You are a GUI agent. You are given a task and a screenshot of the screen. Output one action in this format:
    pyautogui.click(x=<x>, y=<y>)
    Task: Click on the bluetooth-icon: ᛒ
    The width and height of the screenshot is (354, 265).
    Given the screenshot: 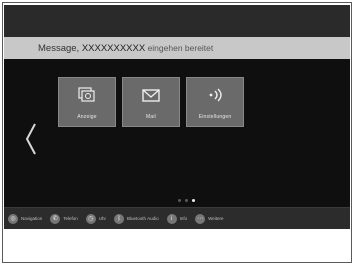 What is the action you would take?
    pyautogui.click(x=119, y=218)
    